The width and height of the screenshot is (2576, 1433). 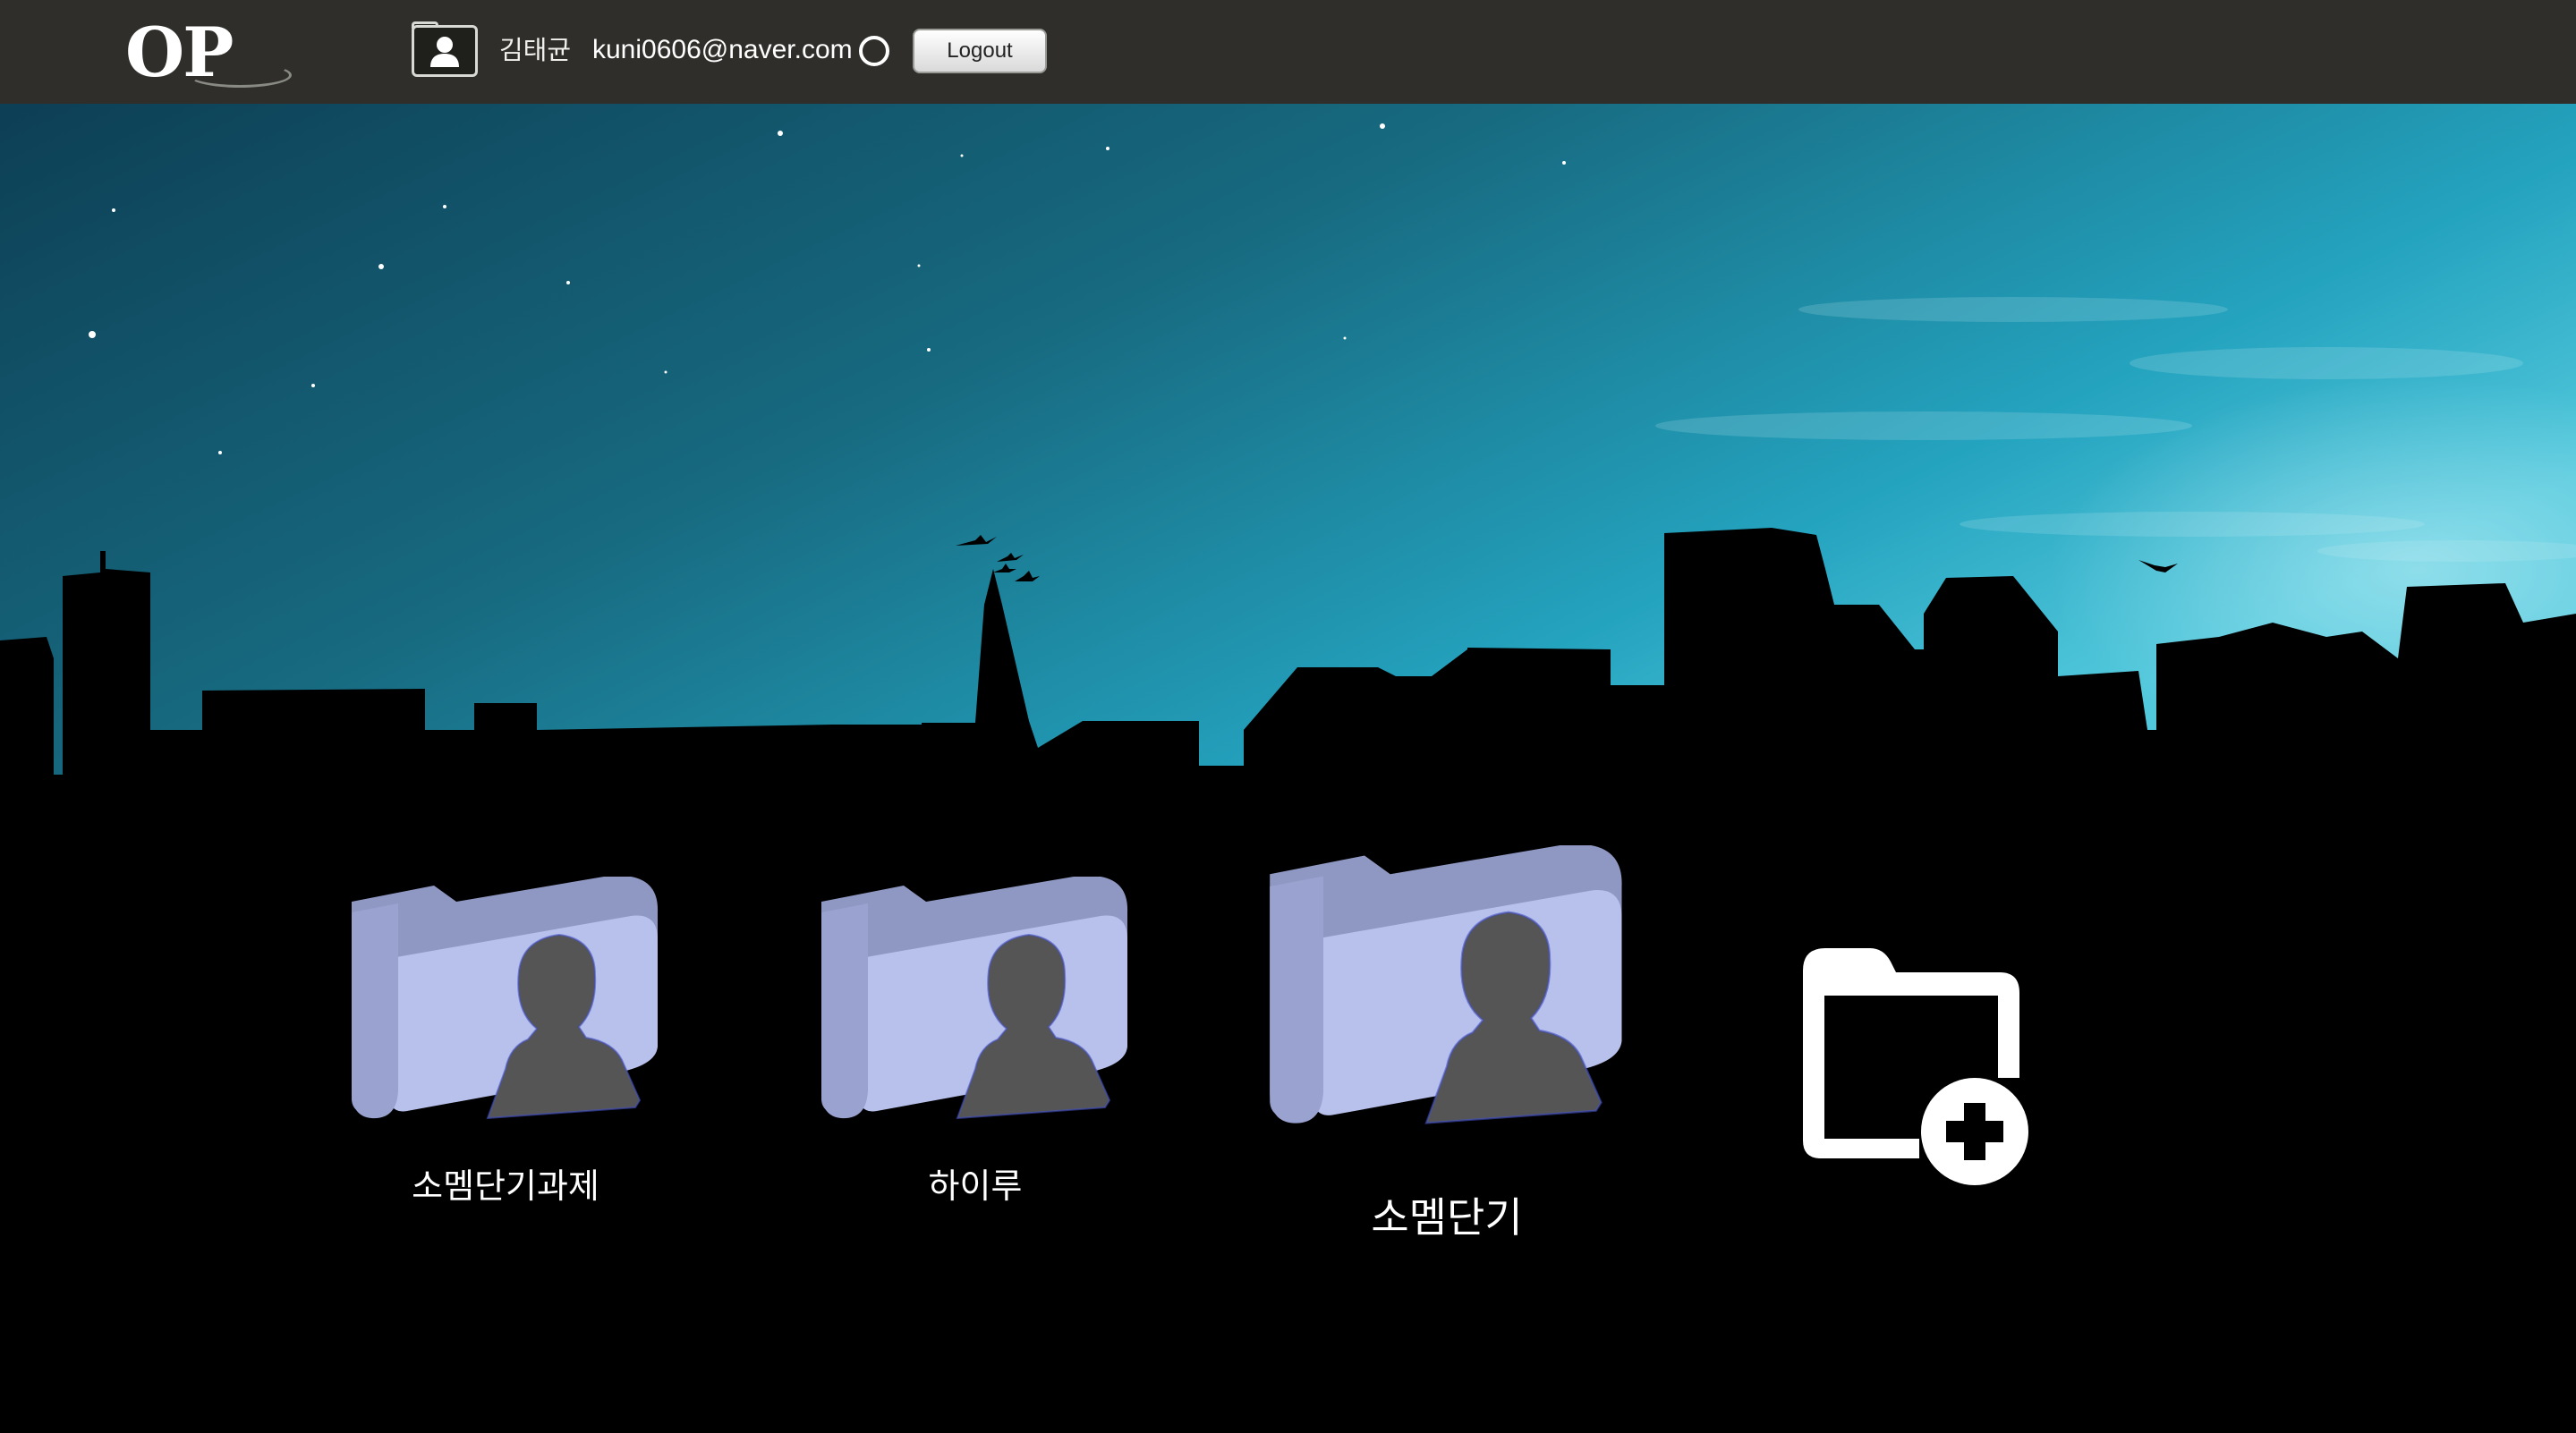 I want to click on user-email: kuni0606@naver.com, so click(x=722, y=49).